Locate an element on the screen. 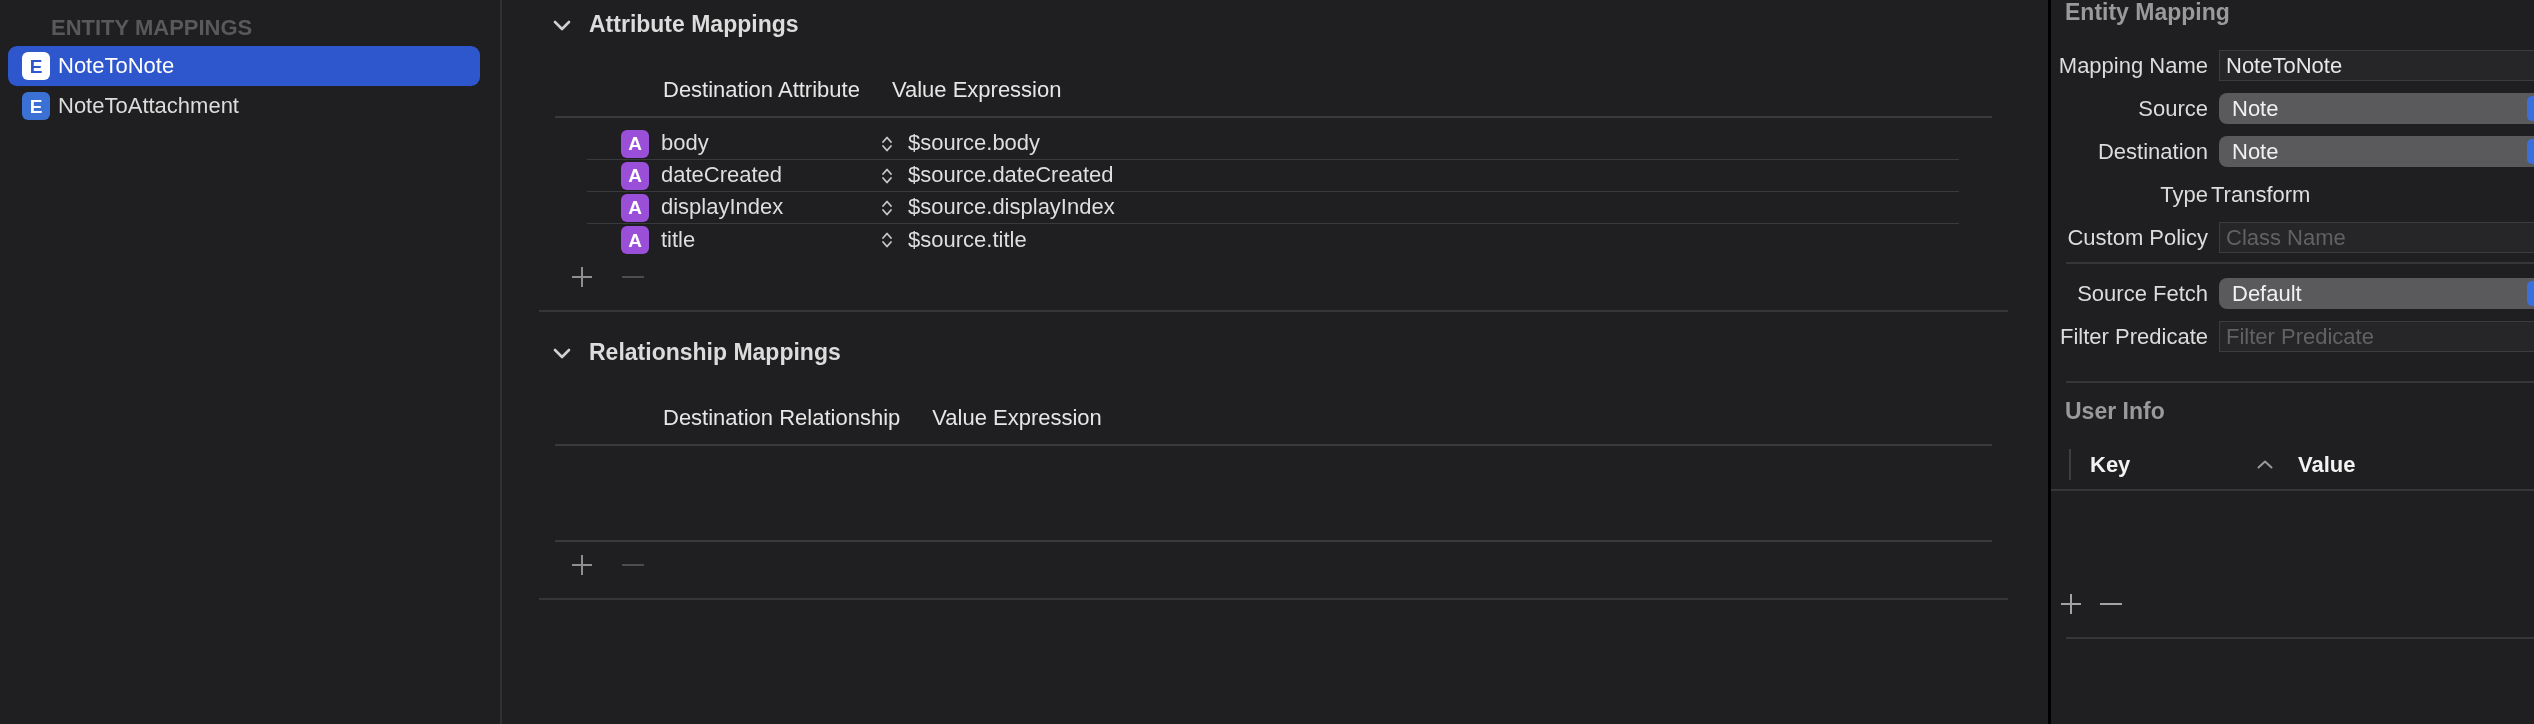 This screenshot has height=724, width=2534. table-cell: $source.title is located at coordinates (967, 240).